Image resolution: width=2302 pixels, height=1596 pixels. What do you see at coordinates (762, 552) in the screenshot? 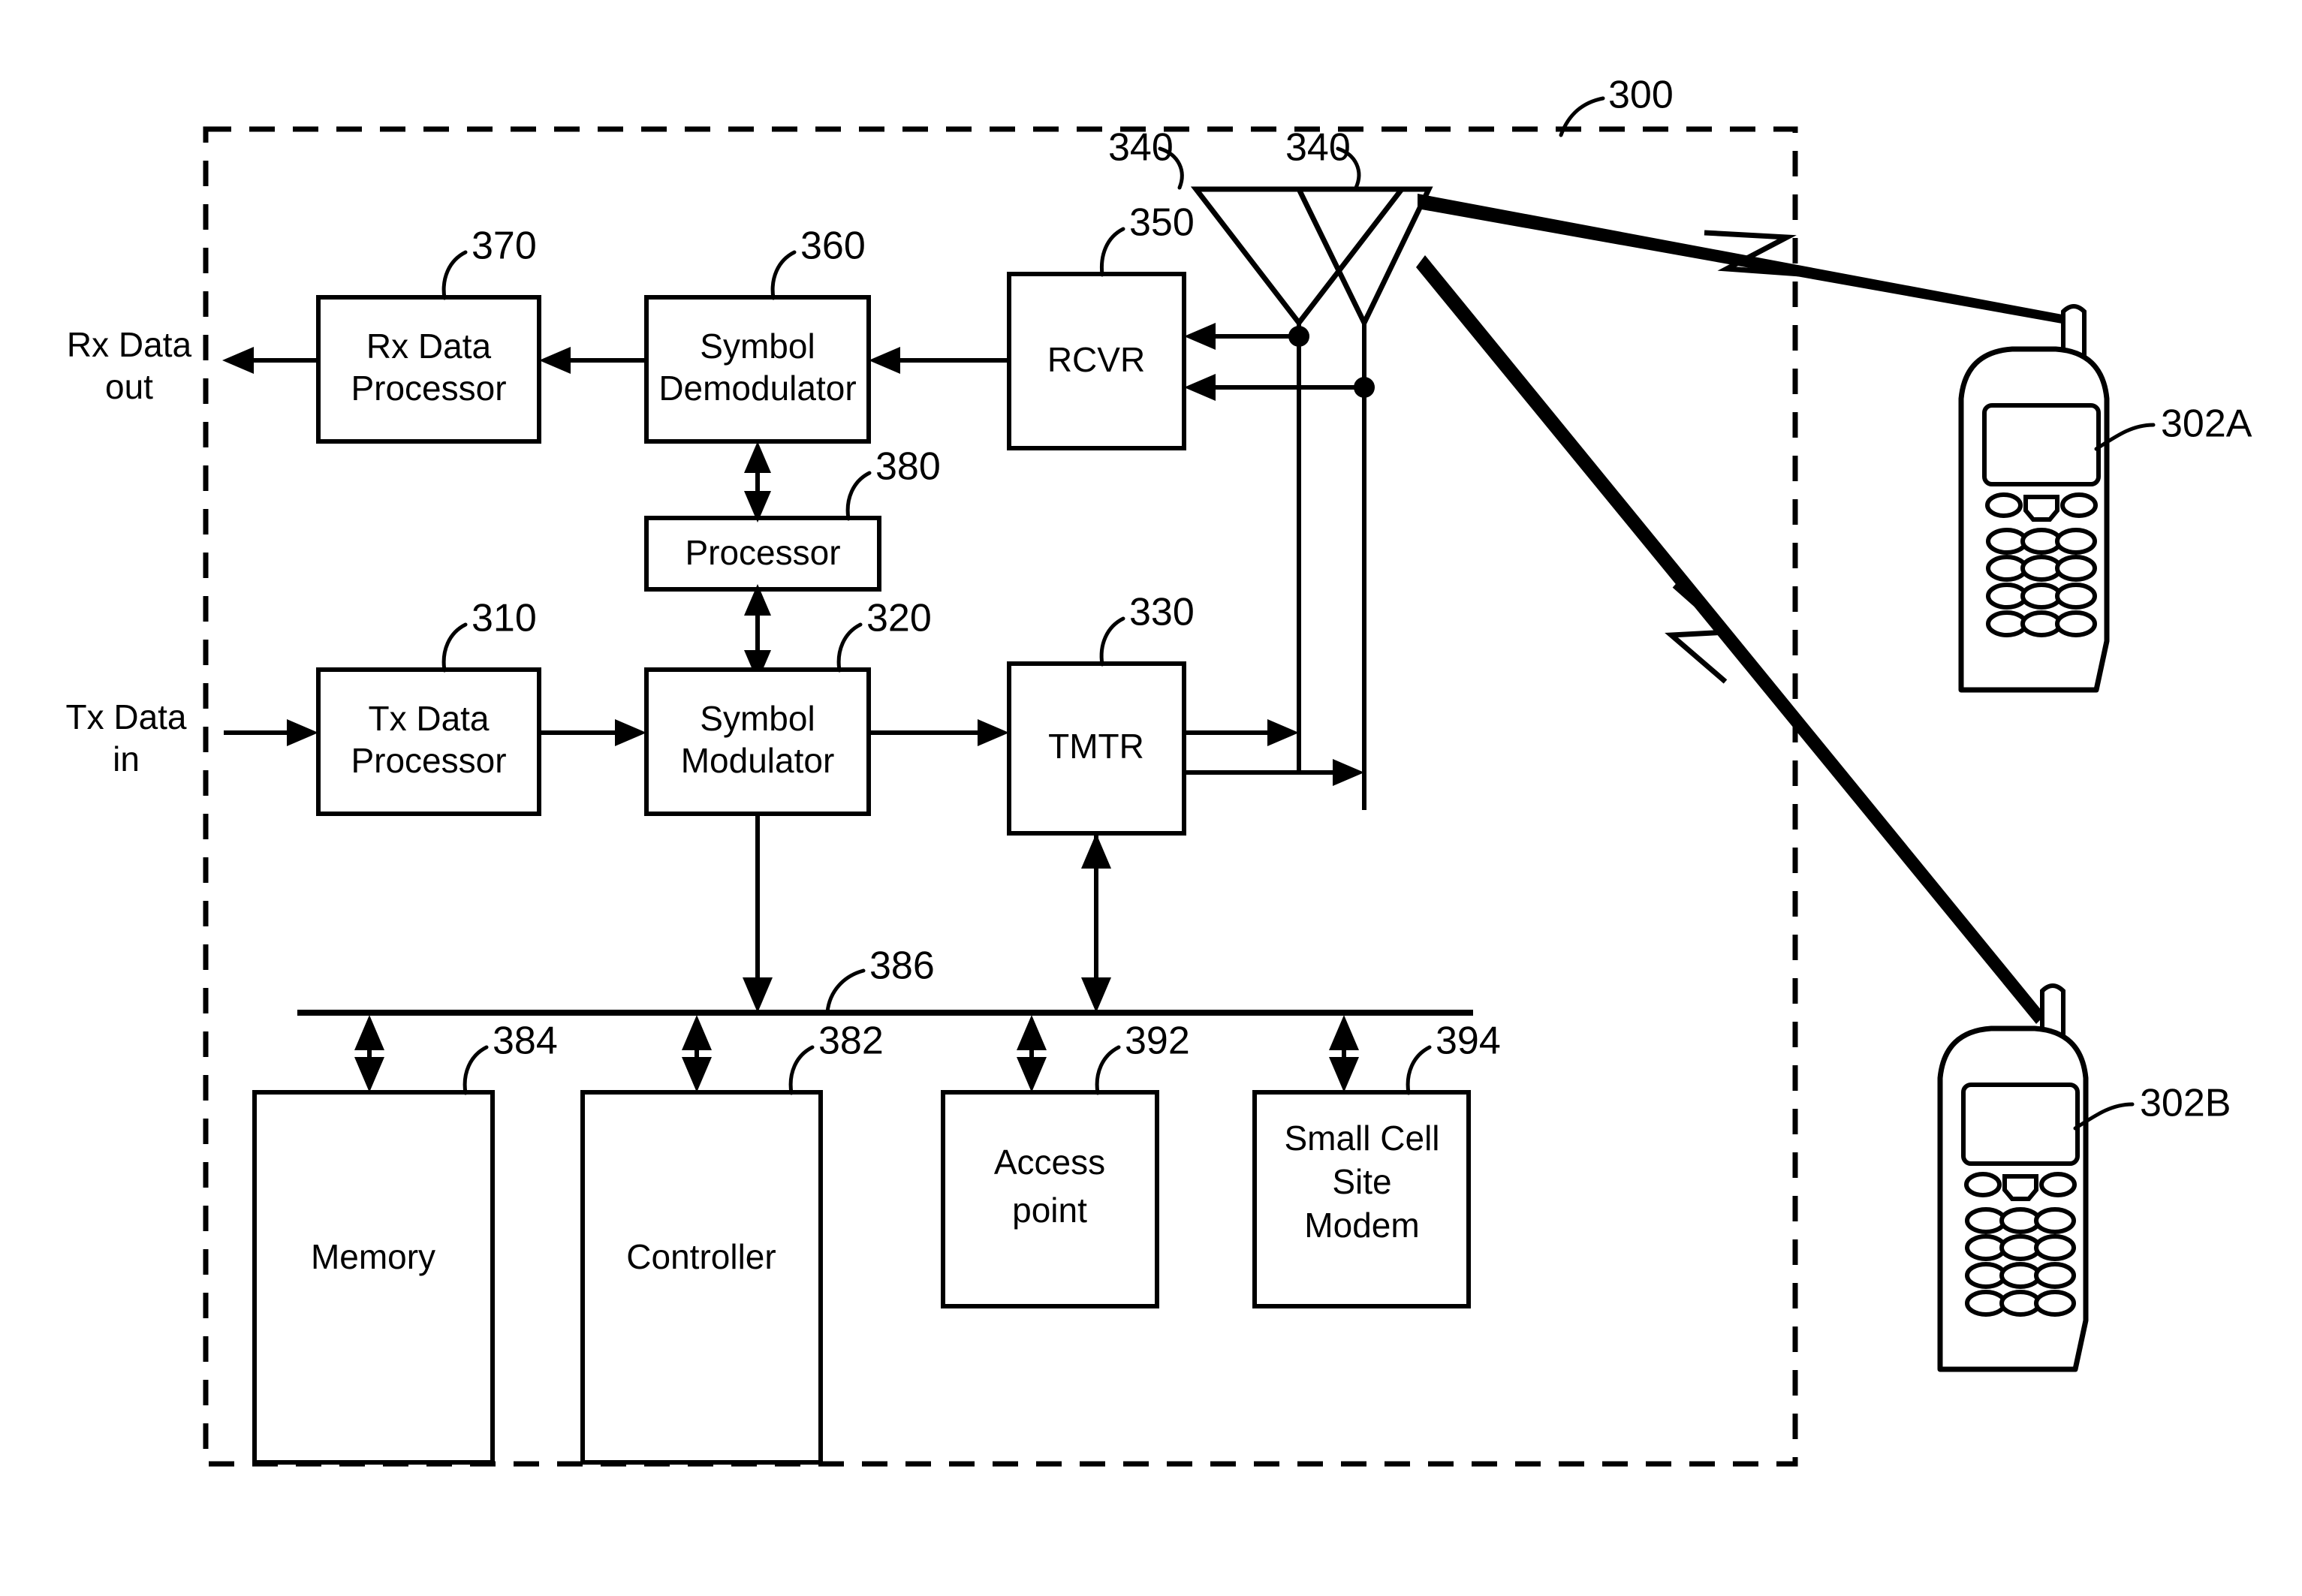
I see `block-processor-label: Processor` at bounding box center [762, 552].